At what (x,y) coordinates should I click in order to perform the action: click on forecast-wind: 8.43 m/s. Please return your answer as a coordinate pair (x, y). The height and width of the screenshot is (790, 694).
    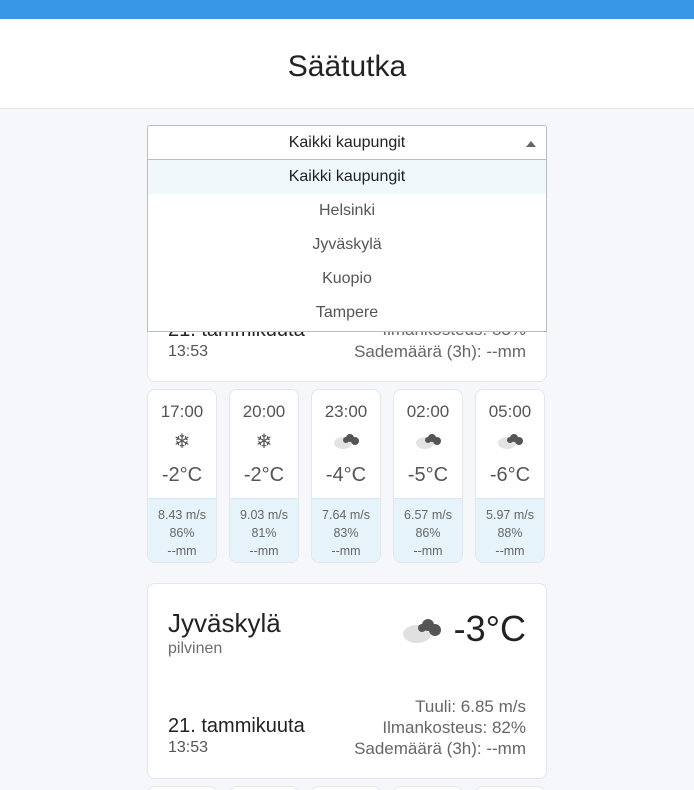
    Looking at the image, I should click on (182, 515).